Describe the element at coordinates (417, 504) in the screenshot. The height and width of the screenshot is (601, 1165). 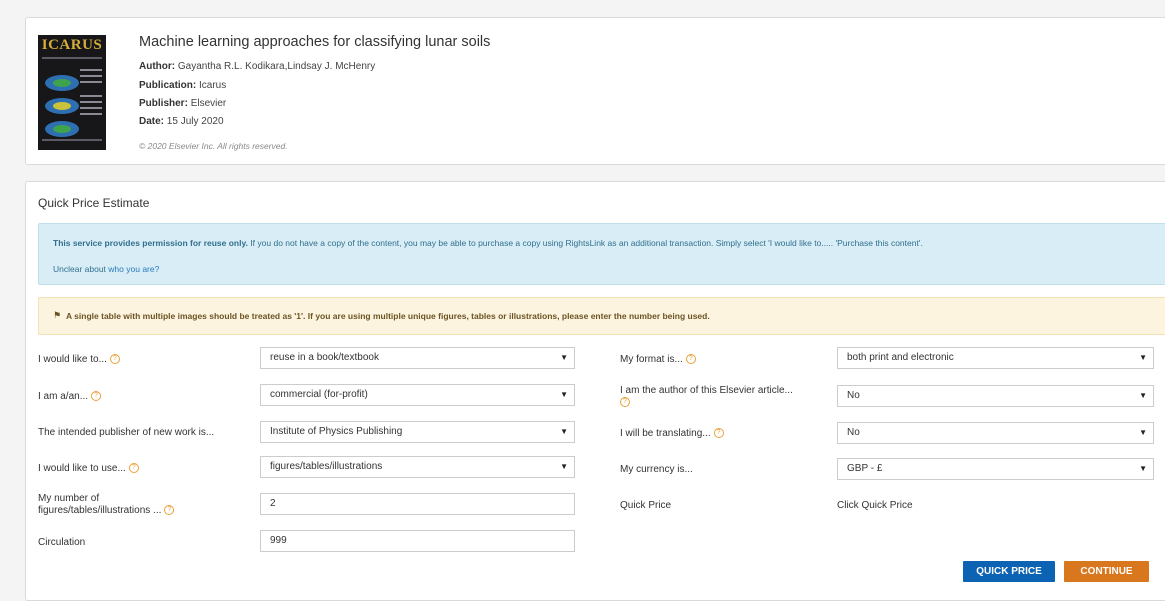
I see `number-of-figures-input: 2` at that location.